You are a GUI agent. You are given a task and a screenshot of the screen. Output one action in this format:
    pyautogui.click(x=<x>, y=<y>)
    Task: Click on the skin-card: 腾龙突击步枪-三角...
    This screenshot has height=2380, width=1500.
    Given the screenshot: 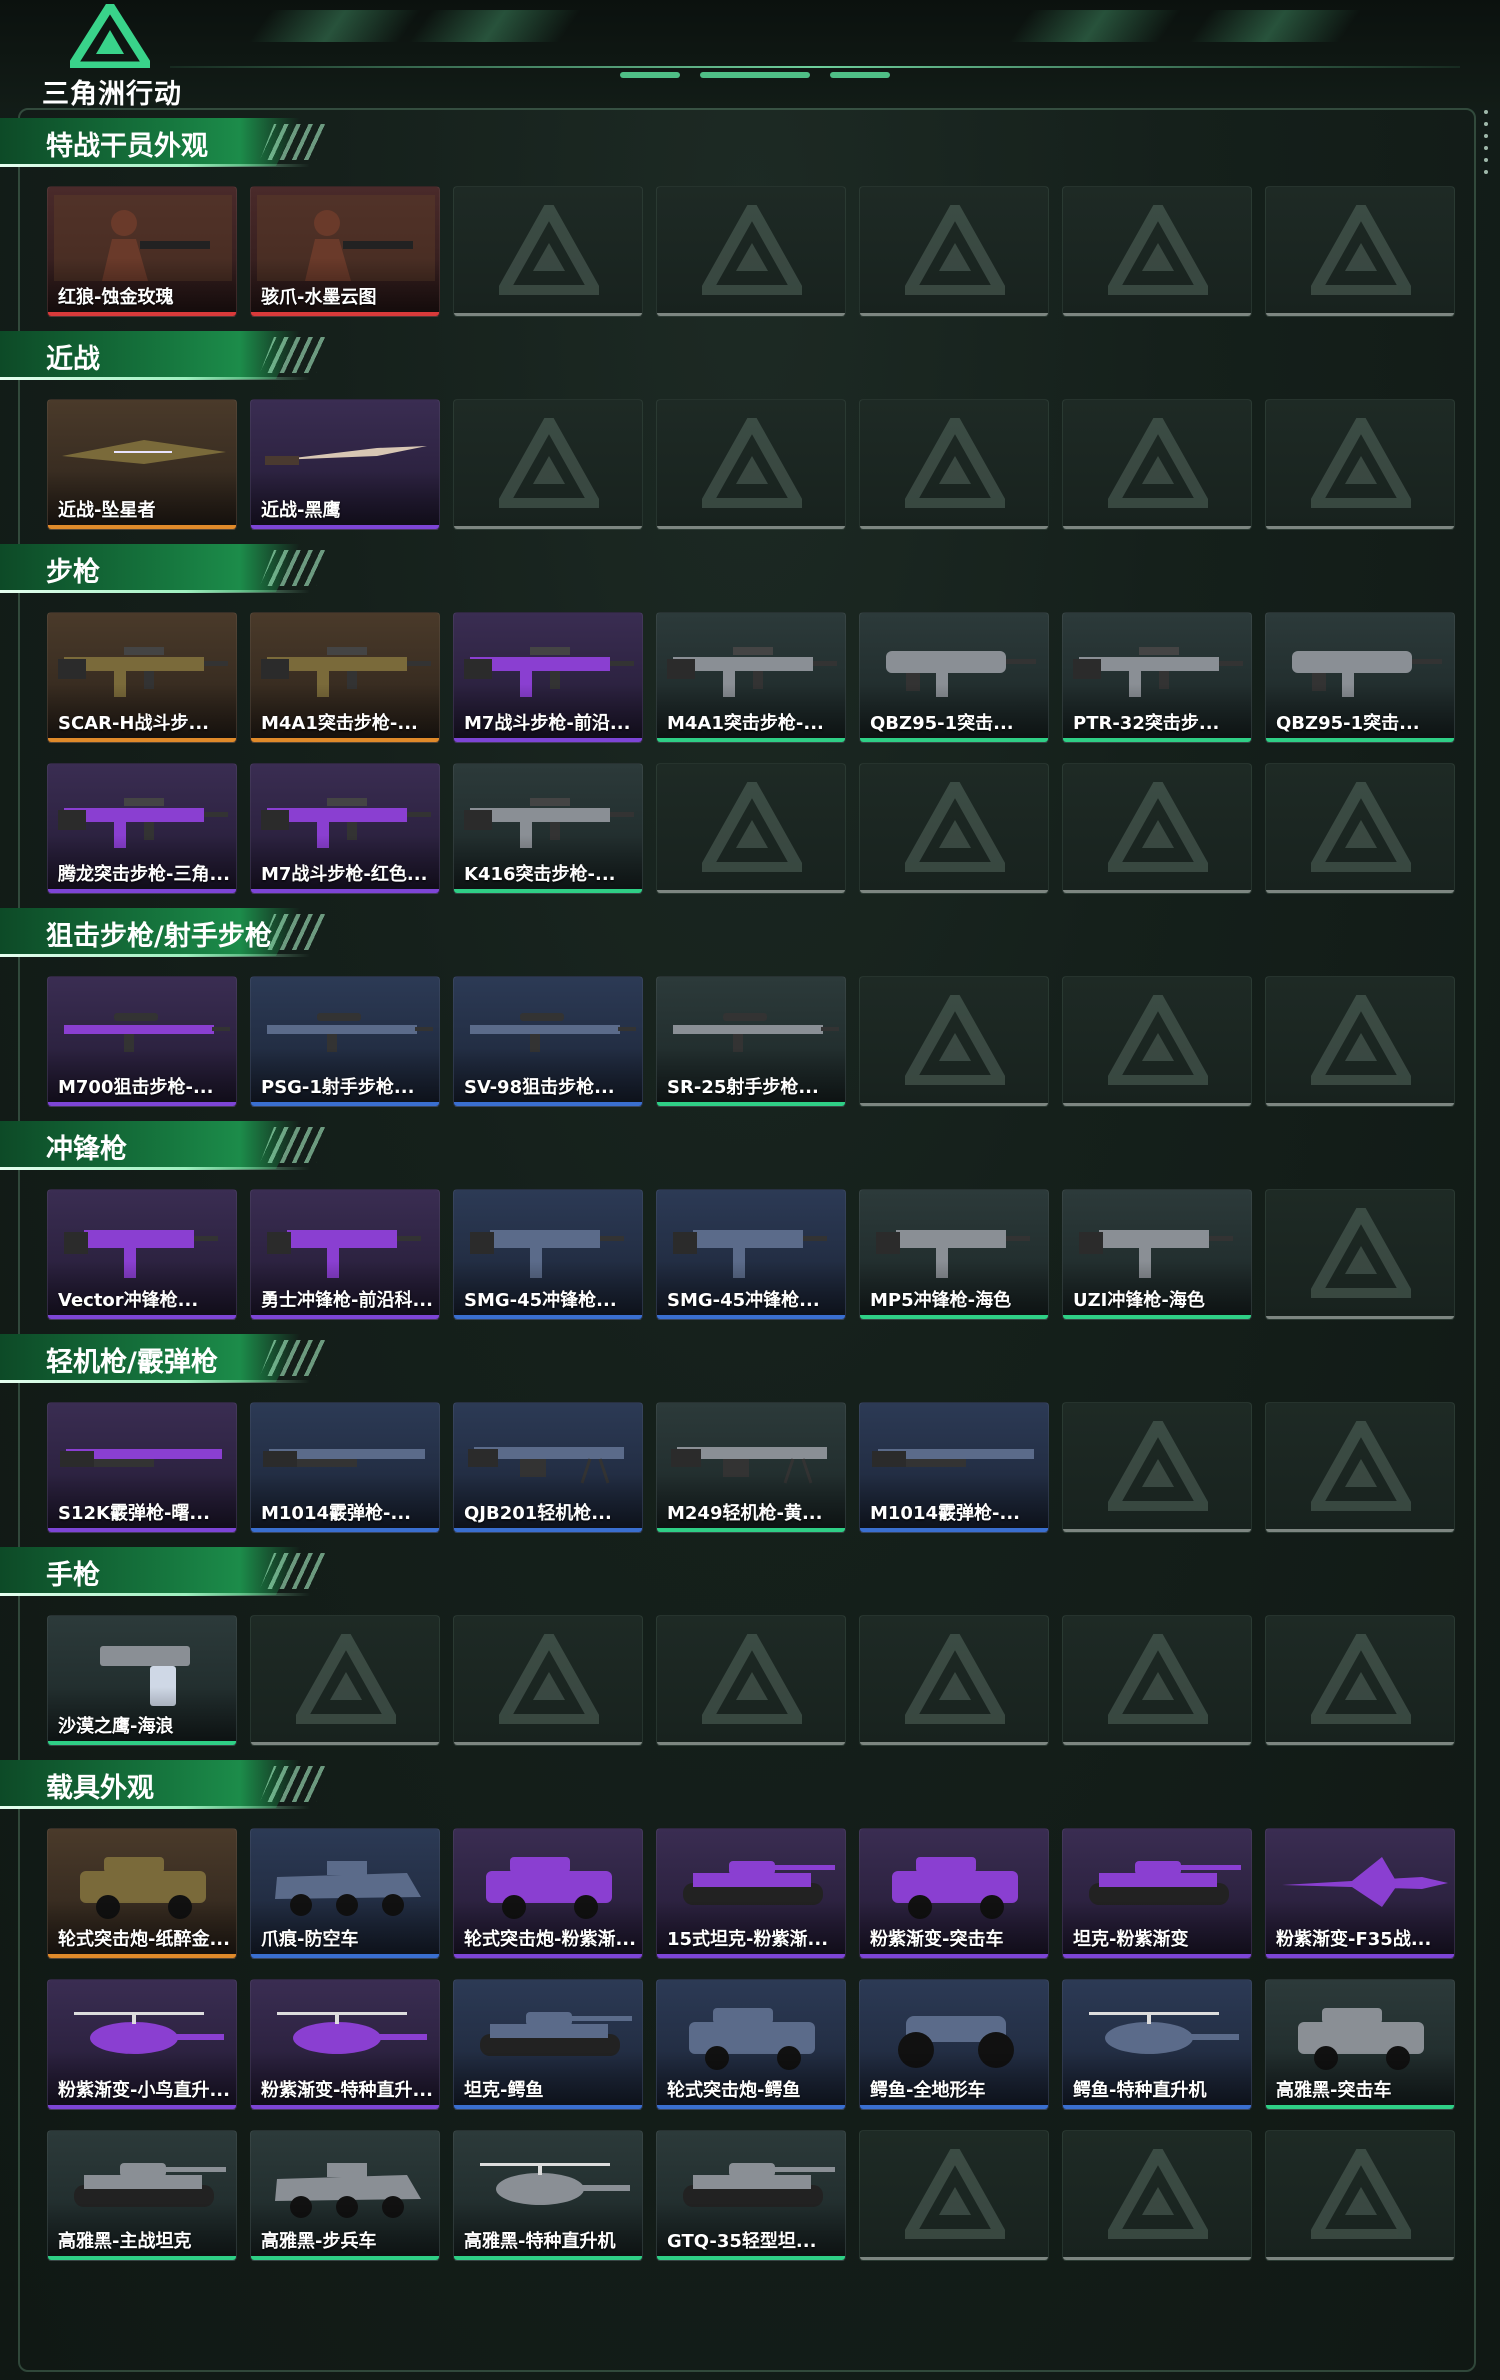 What is the action you would take?
    pyautogui.click(x=142, y=828)
    